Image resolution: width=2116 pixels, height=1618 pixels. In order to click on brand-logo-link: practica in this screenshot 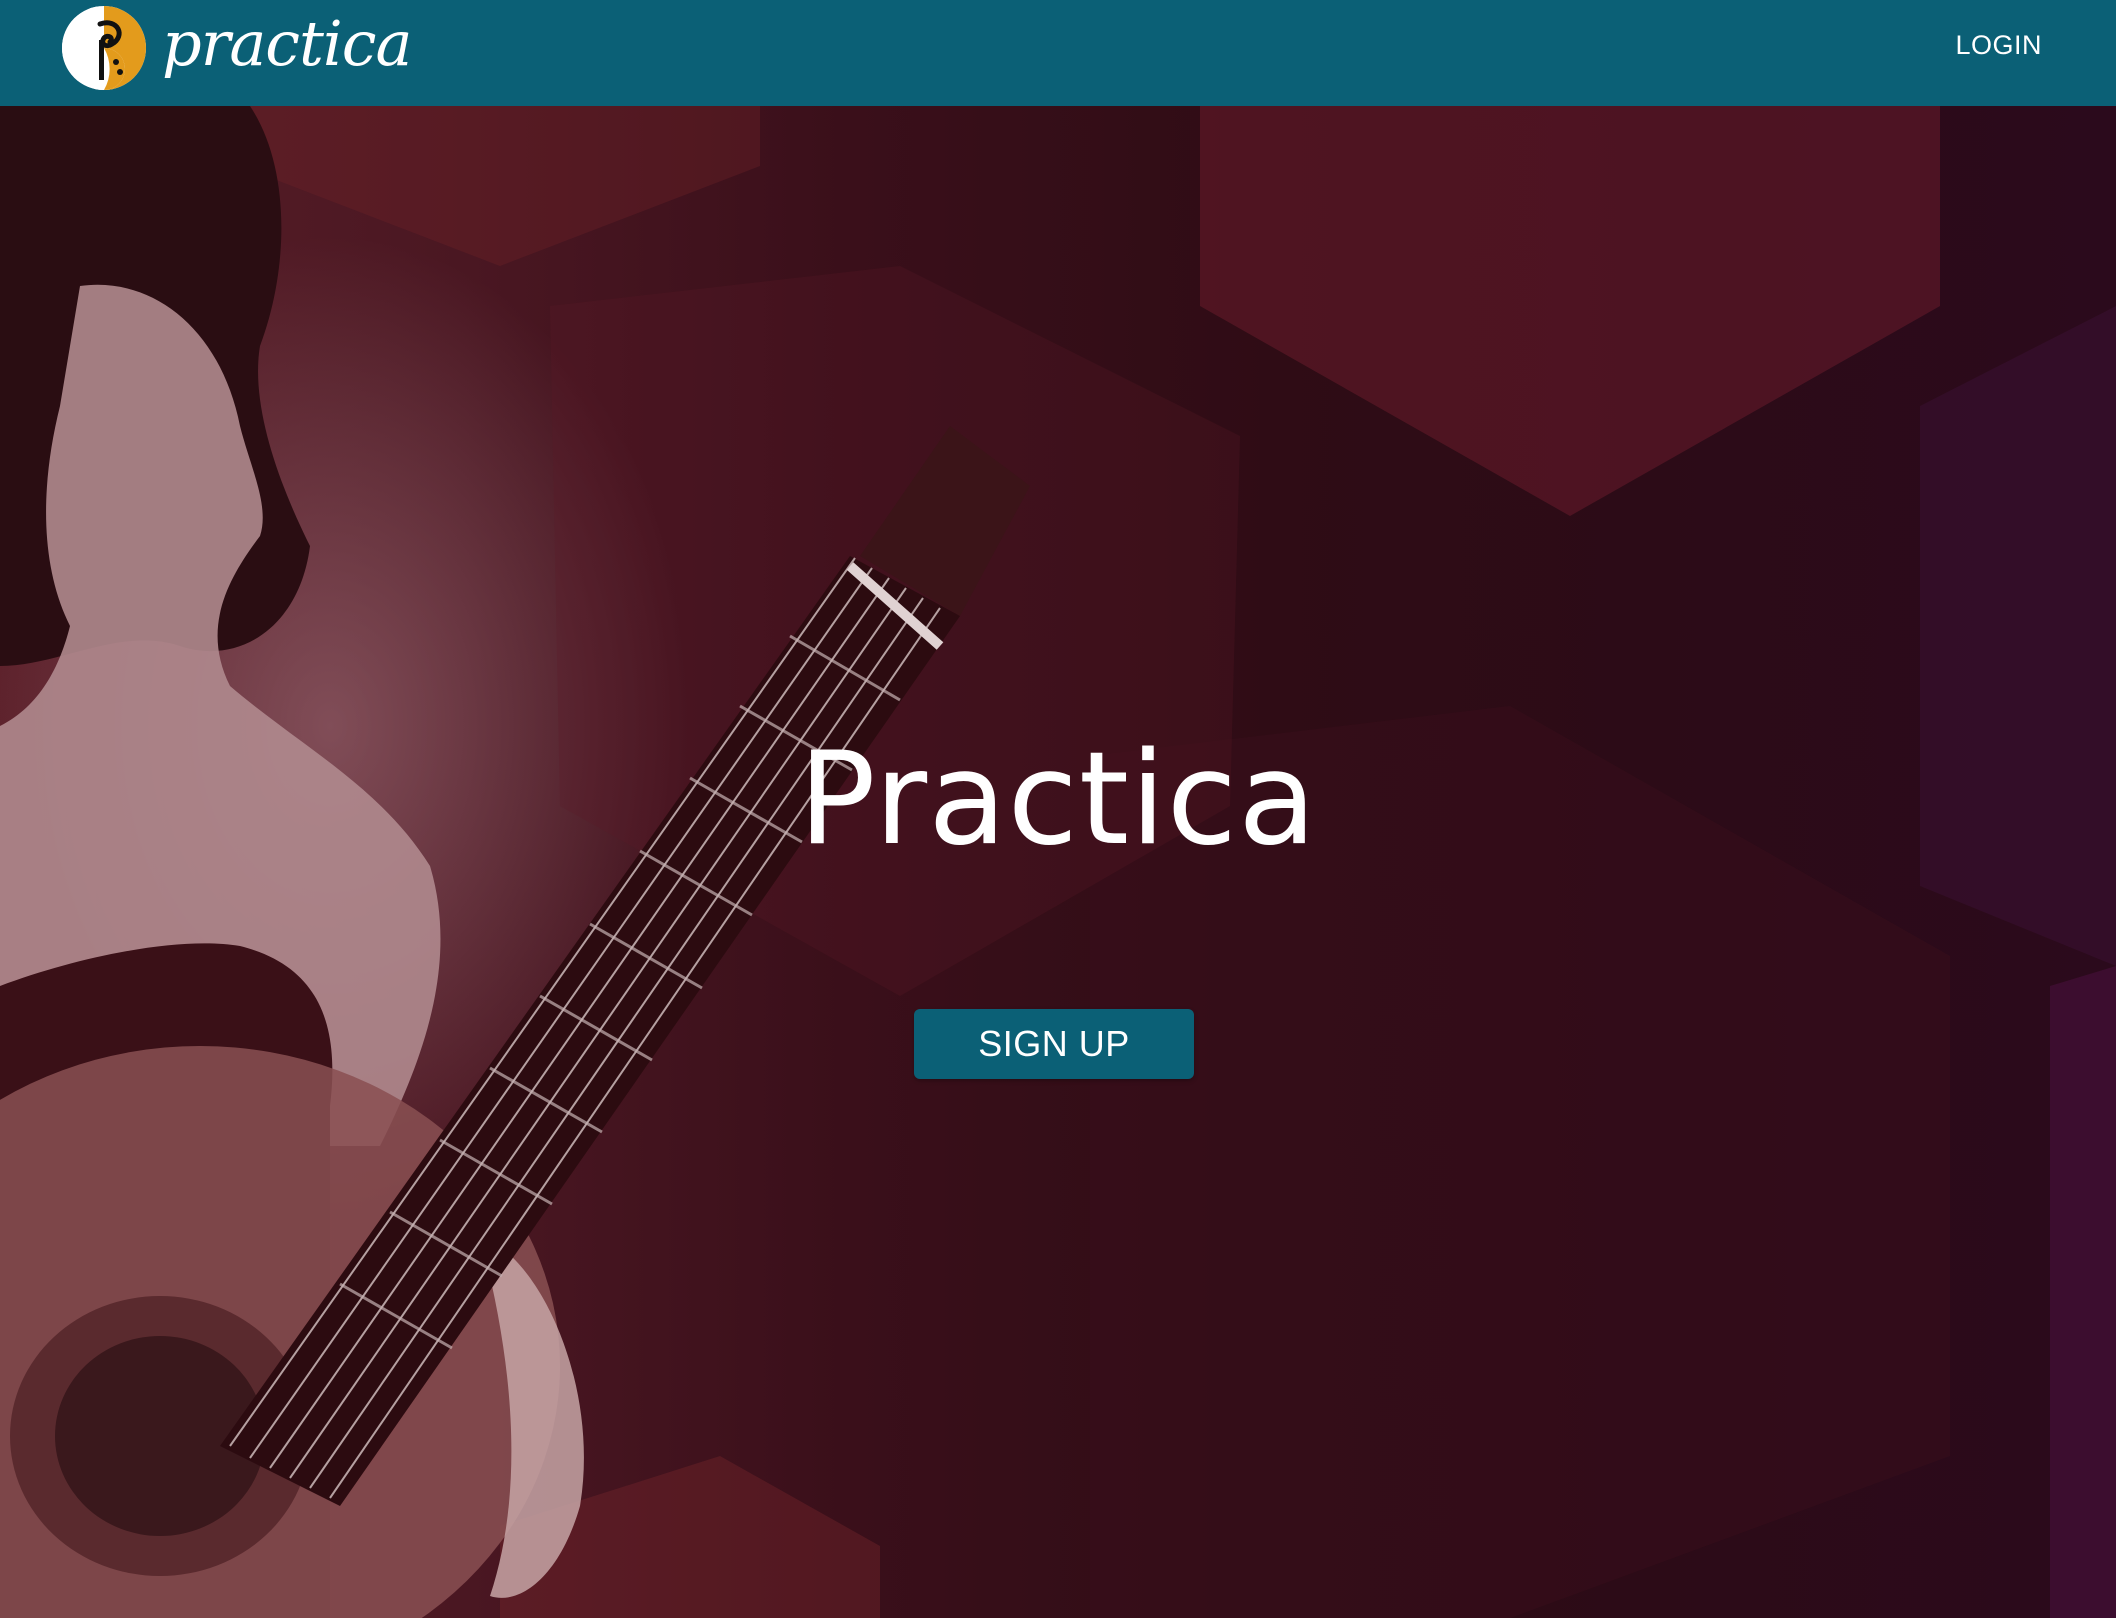, I will do `click(236, 48)`.